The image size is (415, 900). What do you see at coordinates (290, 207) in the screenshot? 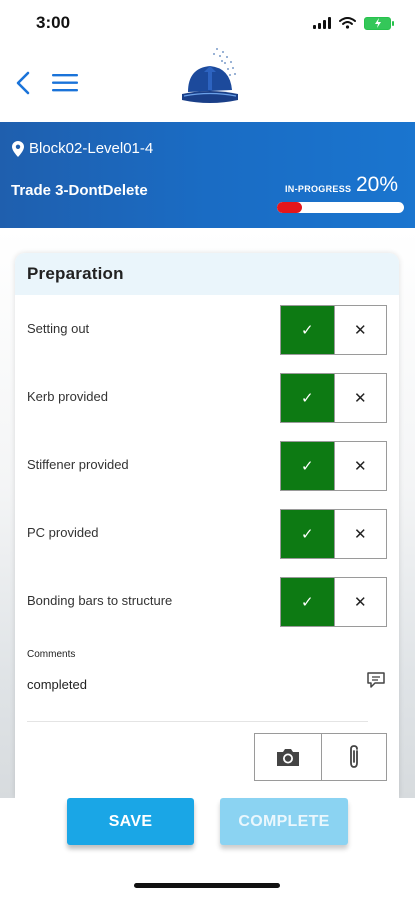
I see `progress-bar-fill` at bounding box center [290, 207].